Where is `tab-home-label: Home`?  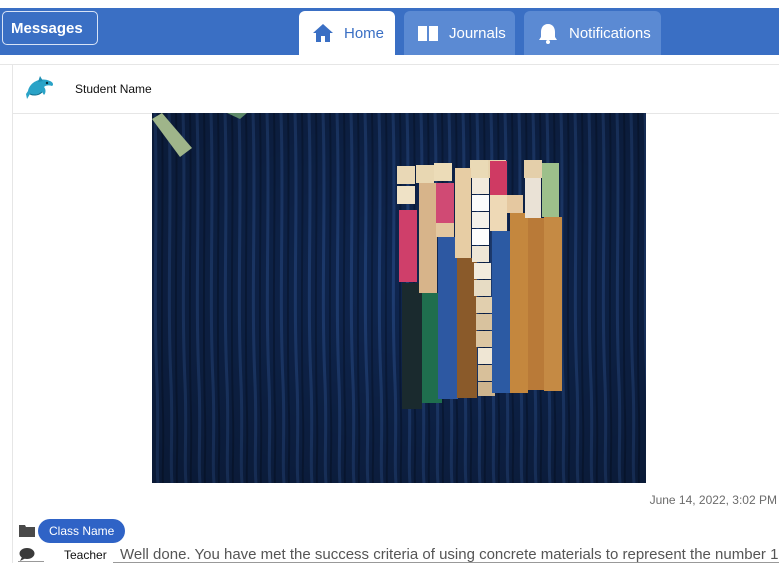
tab-home-label: Home is located at coordinates (364, 33).